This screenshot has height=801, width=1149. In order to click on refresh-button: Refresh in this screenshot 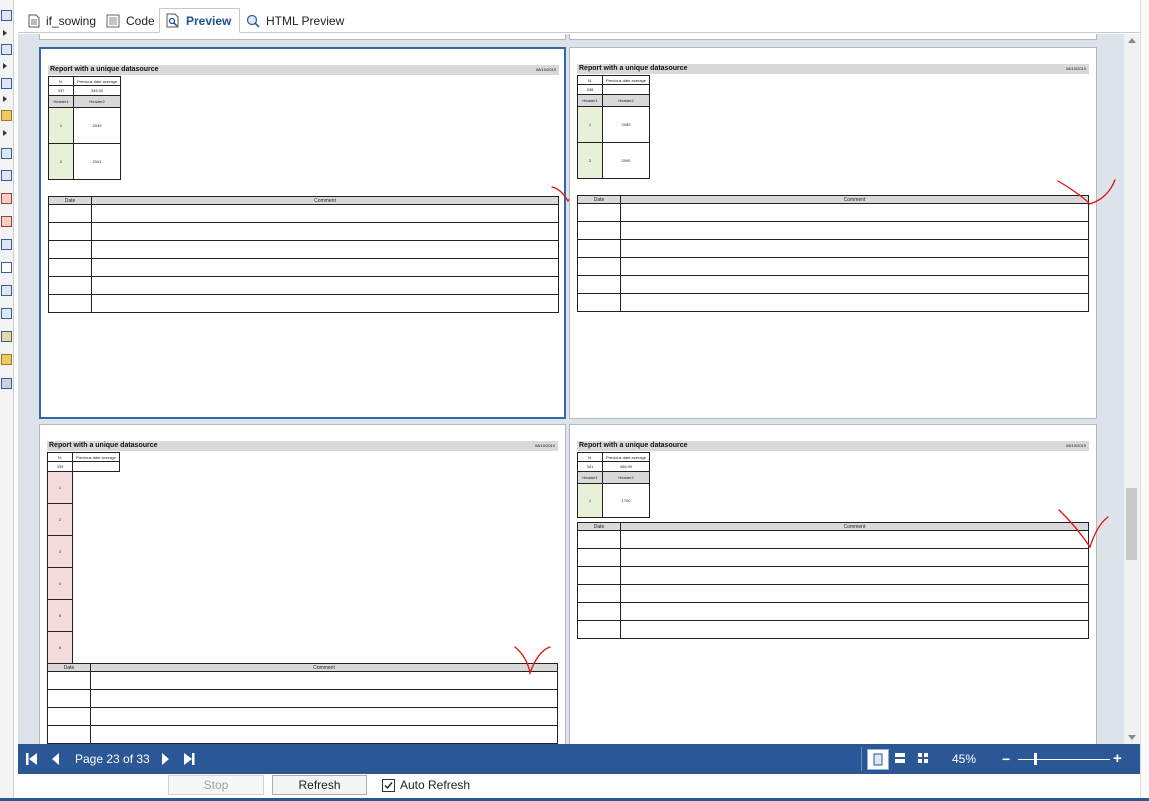, I will do `click(319, 785)`.